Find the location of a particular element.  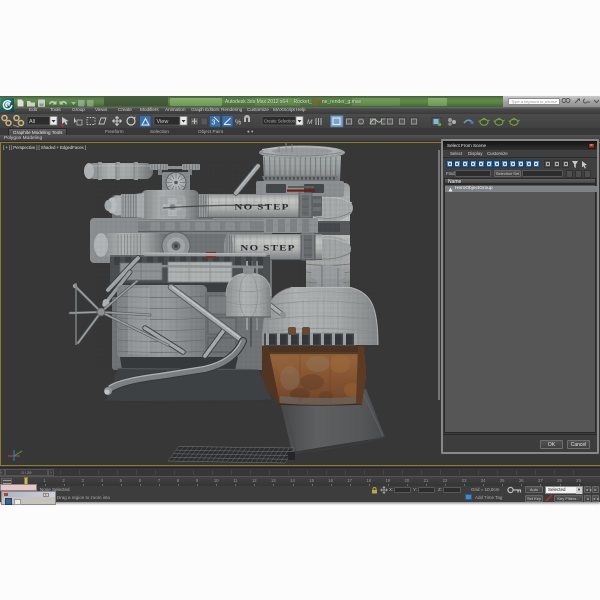

svg-text: 3 is located at coordinates (214, 123).